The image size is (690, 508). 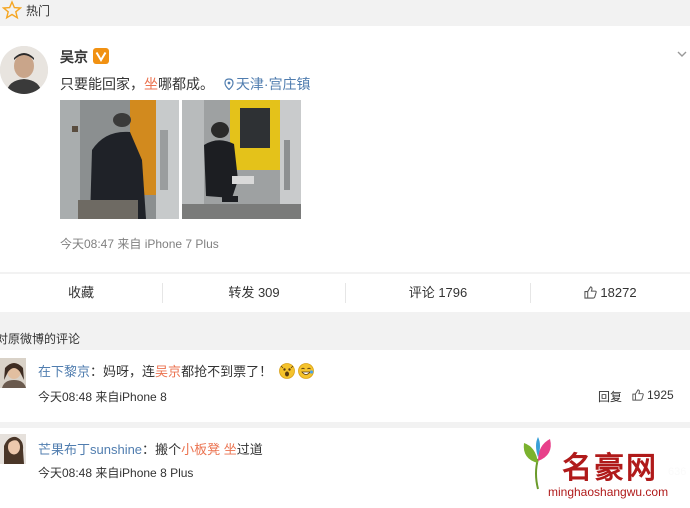 I want to click on post-timestamp: 今天08:47 来自 iPhone 7 Plus, so click(x=139, y=244).